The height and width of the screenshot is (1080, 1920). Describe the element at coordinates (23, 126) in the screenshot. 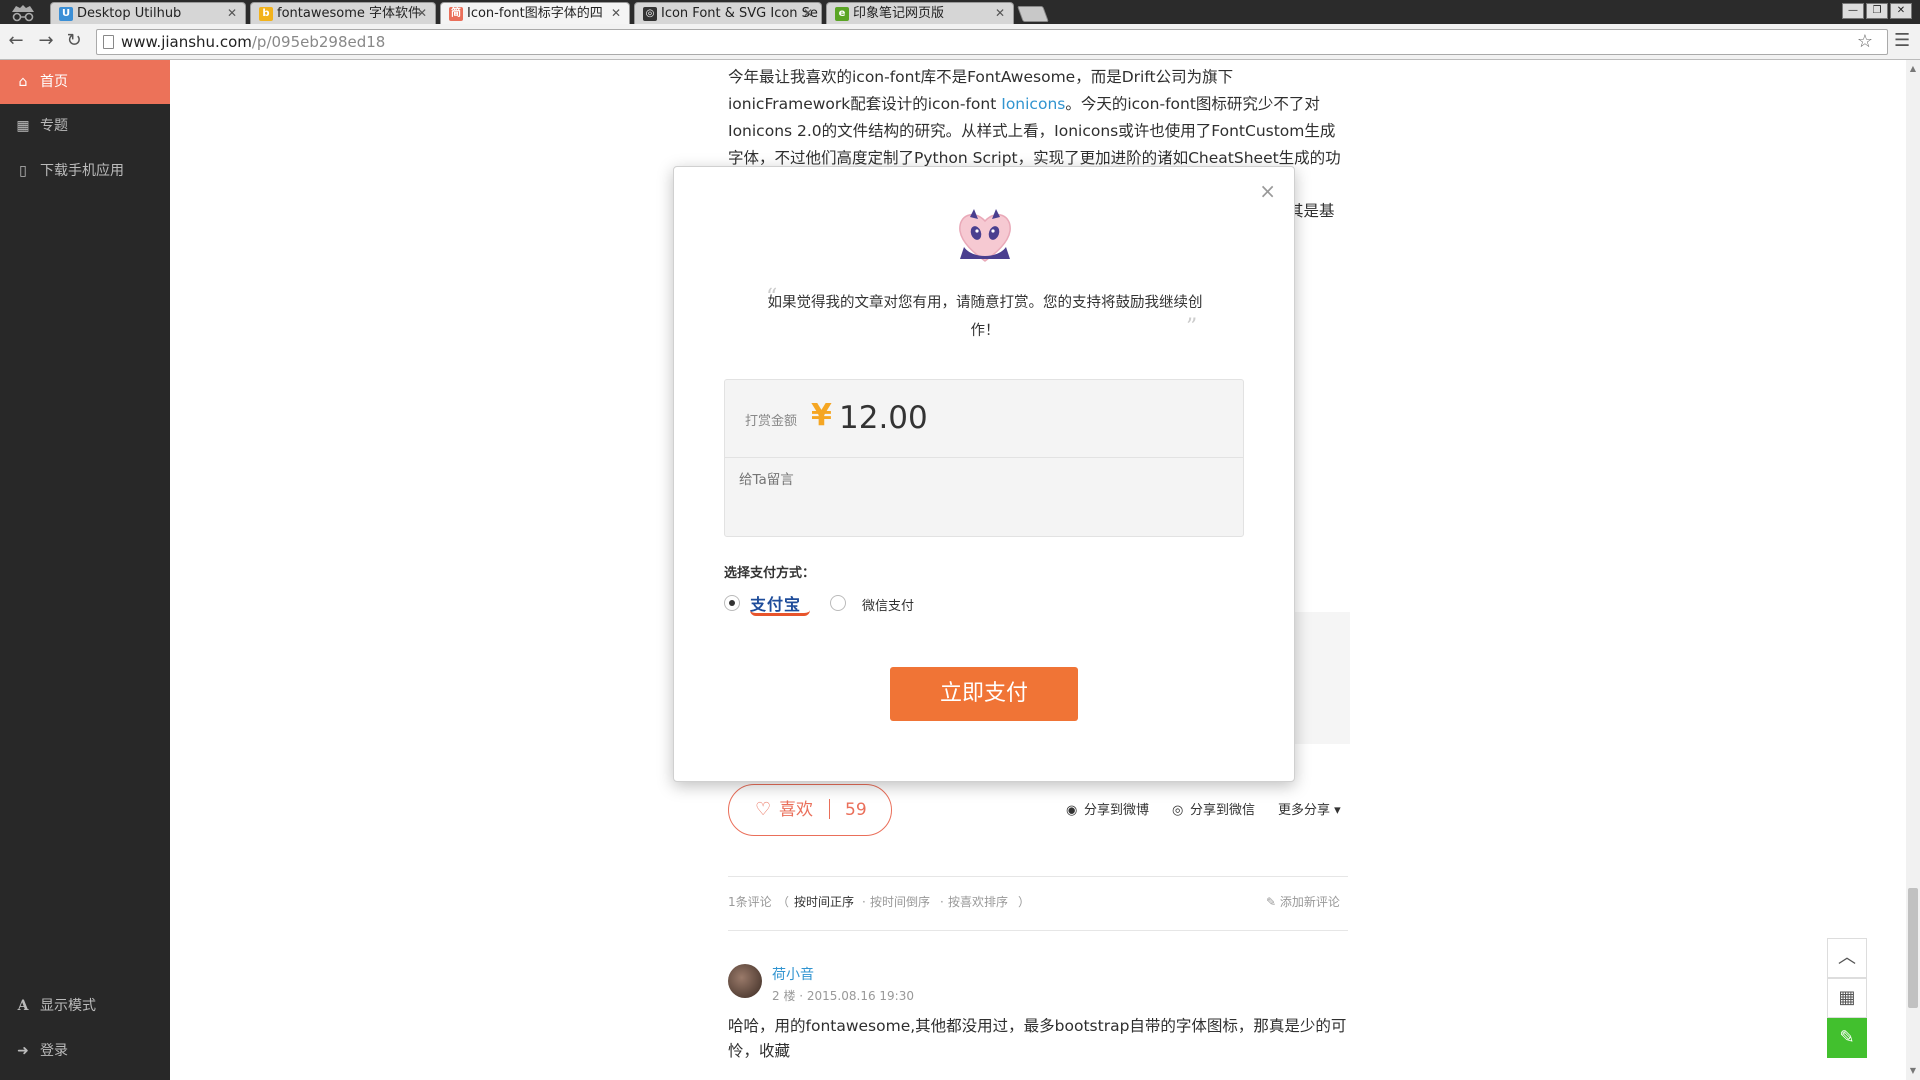

I see `grid-icon: ▦` at that location.